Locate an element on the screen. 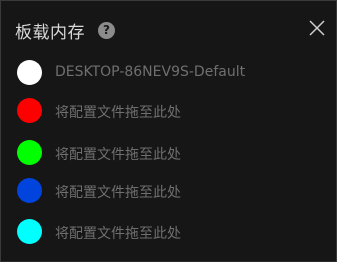  slot-label: DESKTOP-86NEV9S-Default is located at coordinates (150, 72).